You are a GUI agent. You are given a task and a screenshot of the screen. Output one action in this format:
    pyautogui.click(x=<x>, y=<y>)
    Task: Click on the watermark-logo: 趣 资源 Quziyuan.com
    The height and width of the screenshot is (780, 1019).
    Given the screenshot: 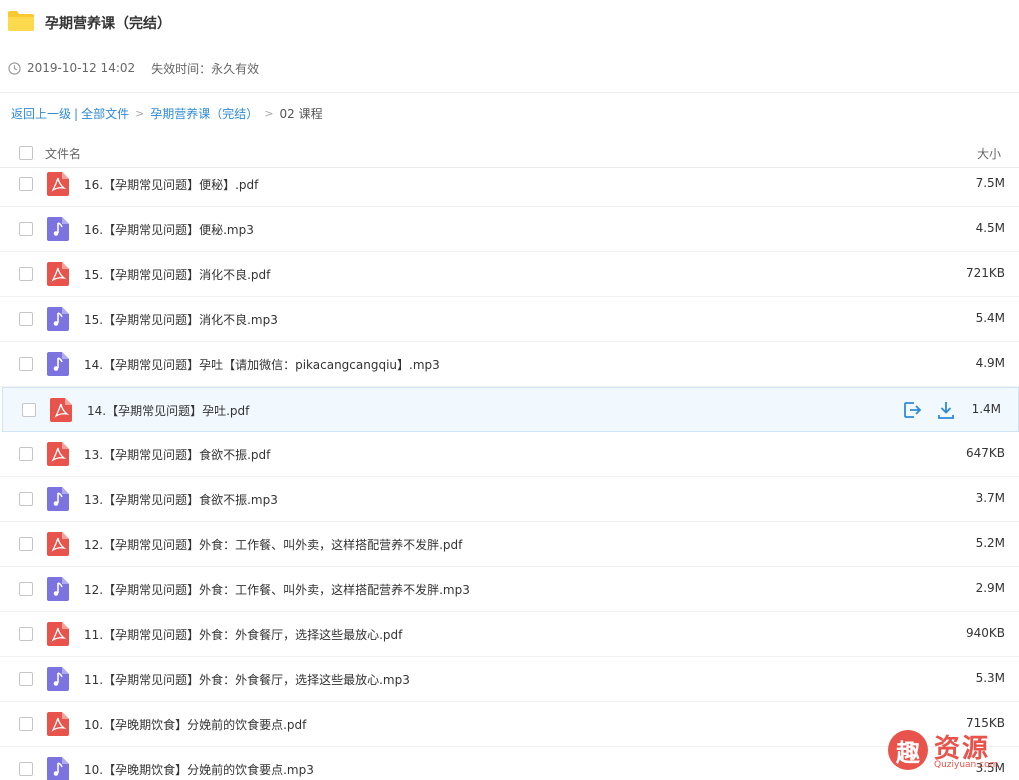 What is the action you would take?
    pyautogui.click(x=950, y=752)
    